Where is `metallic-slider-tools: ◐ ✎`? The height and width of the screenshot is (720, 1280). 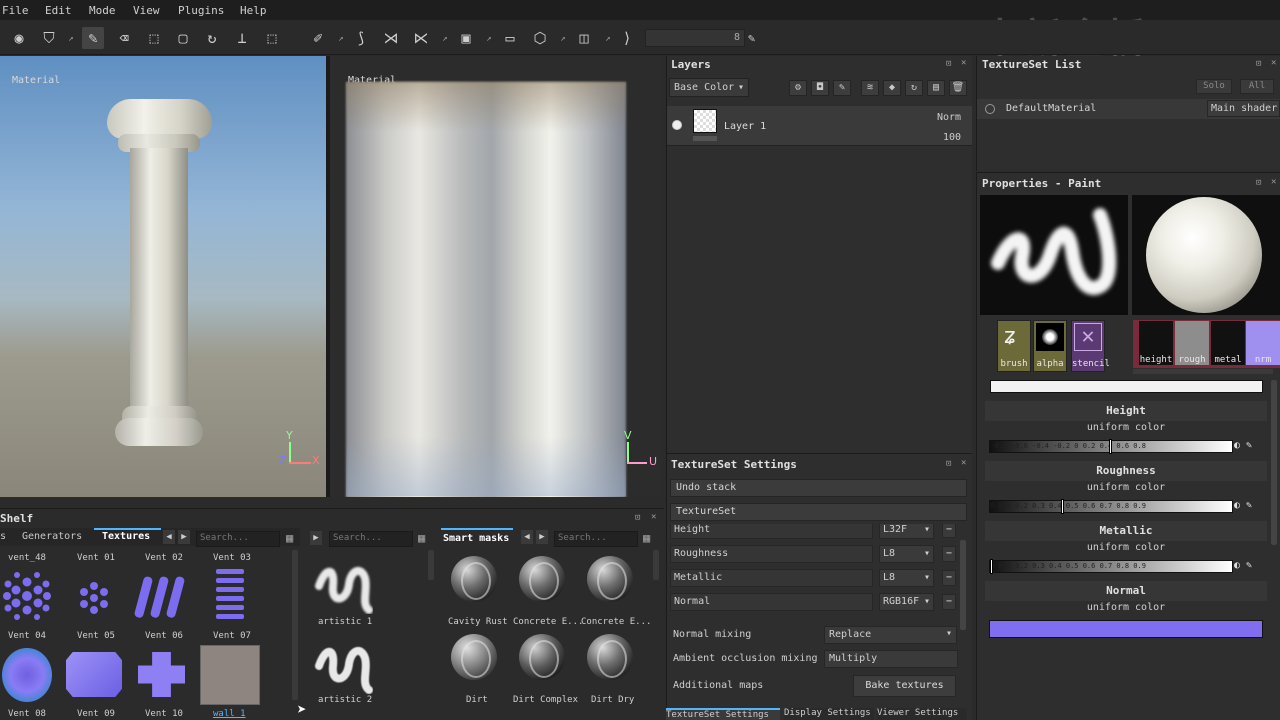 metallic-slider-tools: ◐ ✎ is located at coordinates (1249, 566).